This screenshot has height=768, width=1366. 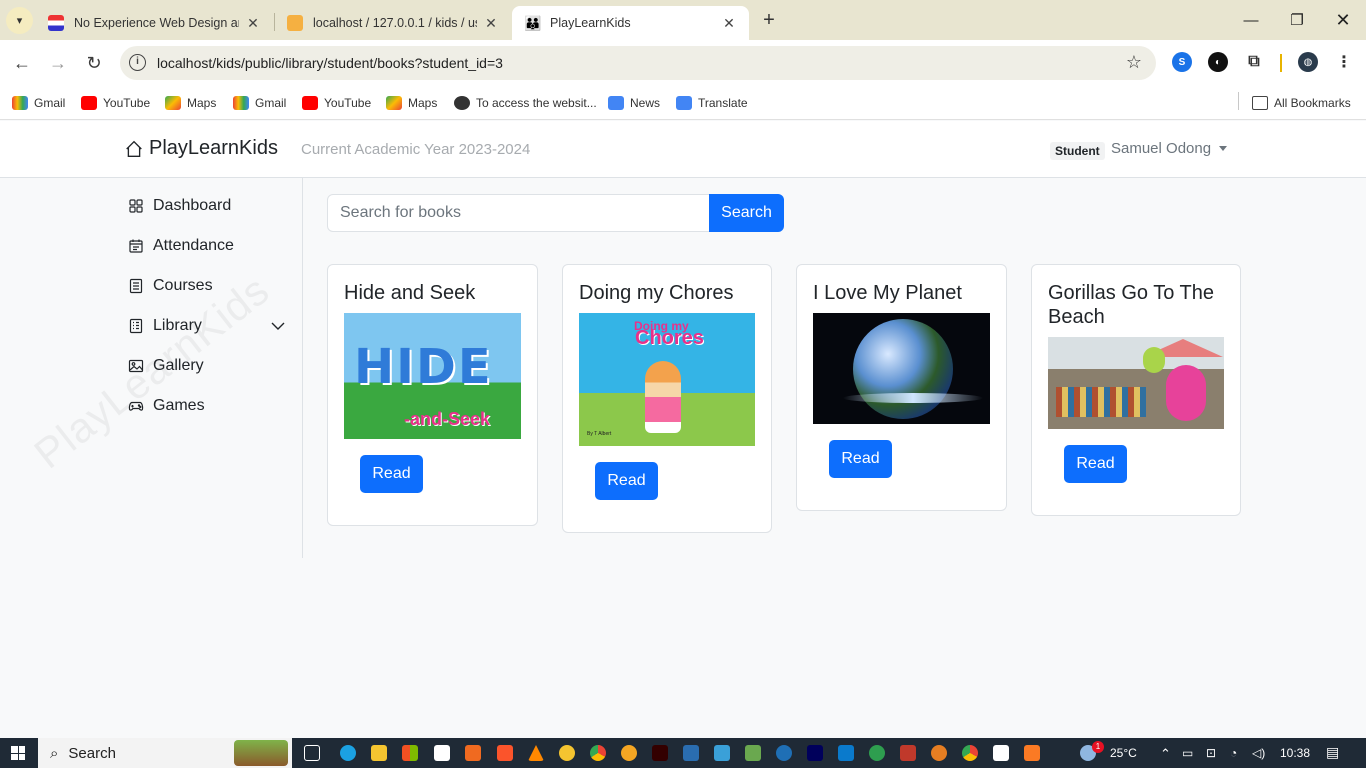 What do you see at coordinates (56, 23) in the screenshot?
I see `flag-favicon-icon` at bounding box center [56, 23].